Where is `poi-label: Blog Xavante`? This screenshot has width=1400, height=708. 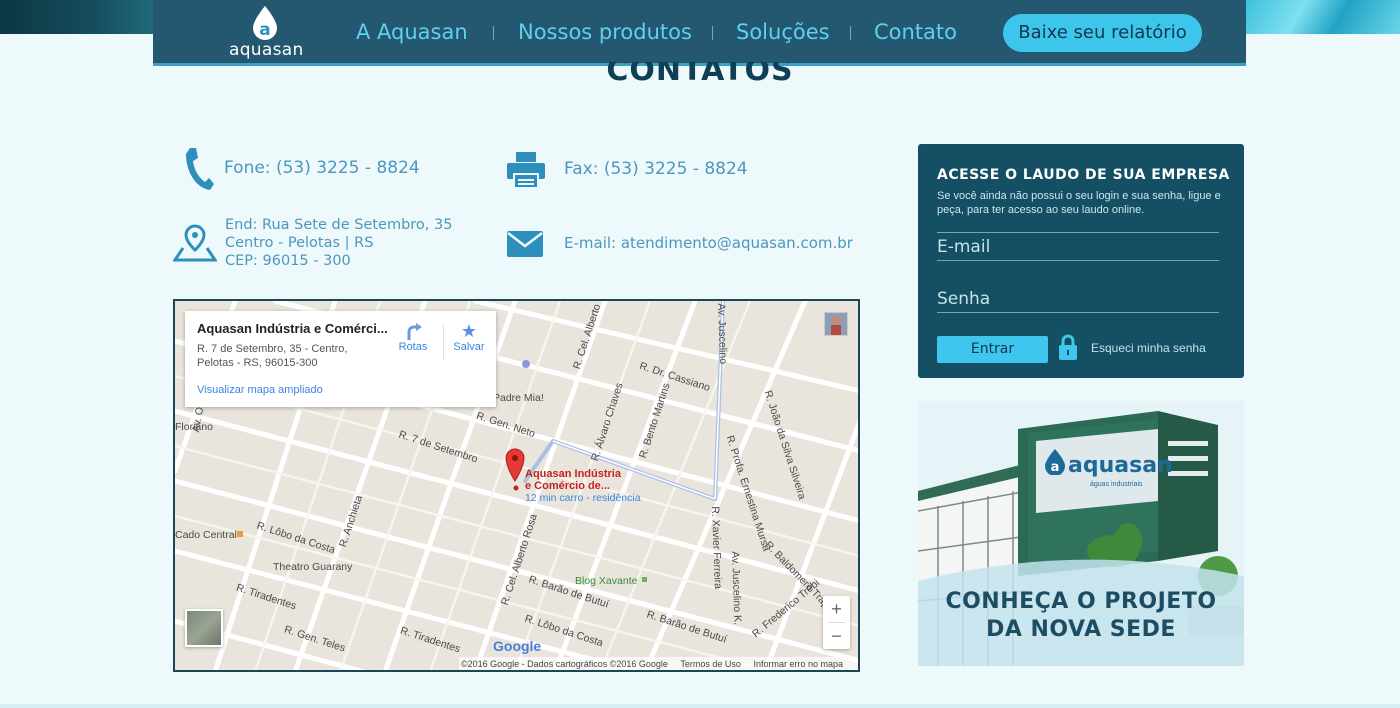 poi-label: Blog Xavante is located at coordinates (606, 581).